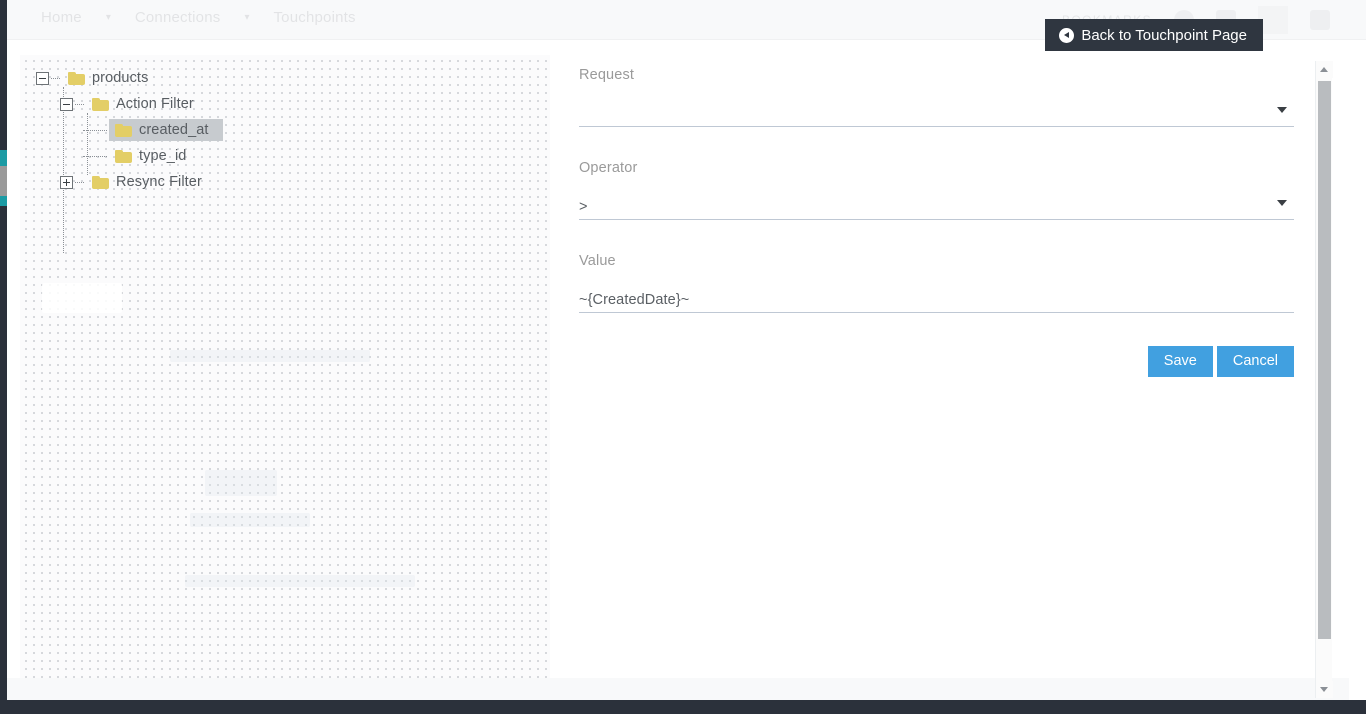 The image size is (1366, 714). Describe the element at coordinates (1324, 69) in the screenshot. I see `triangle-up-icon` at that location.